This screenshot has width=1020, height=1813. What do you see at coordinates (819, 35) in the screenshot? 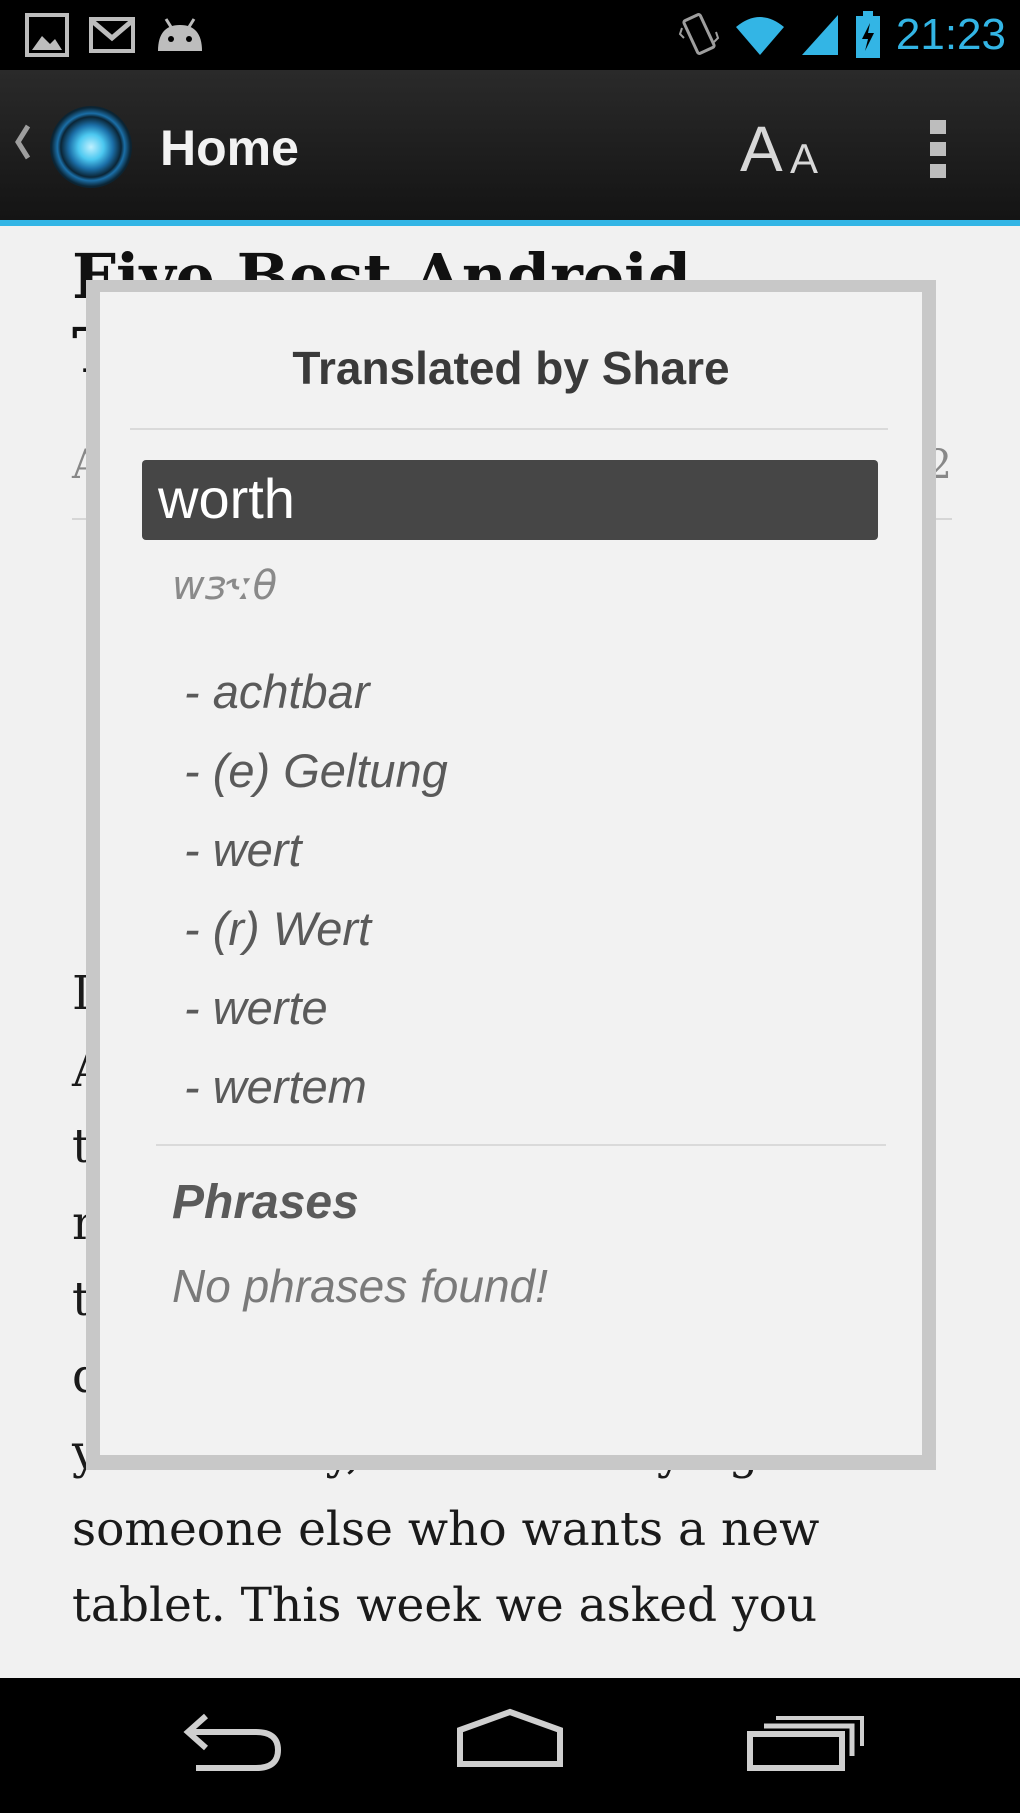
I see `cell-signal-icon` at bounding box center [819, 35].